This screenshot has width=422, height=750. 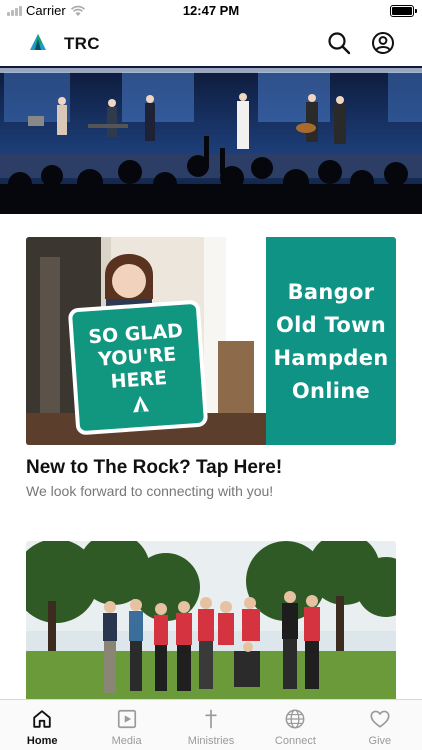 What do you see at coordinates (211, 43) in the screenshot?
I see `app-header: TRC` at bounding box center [211, 43].